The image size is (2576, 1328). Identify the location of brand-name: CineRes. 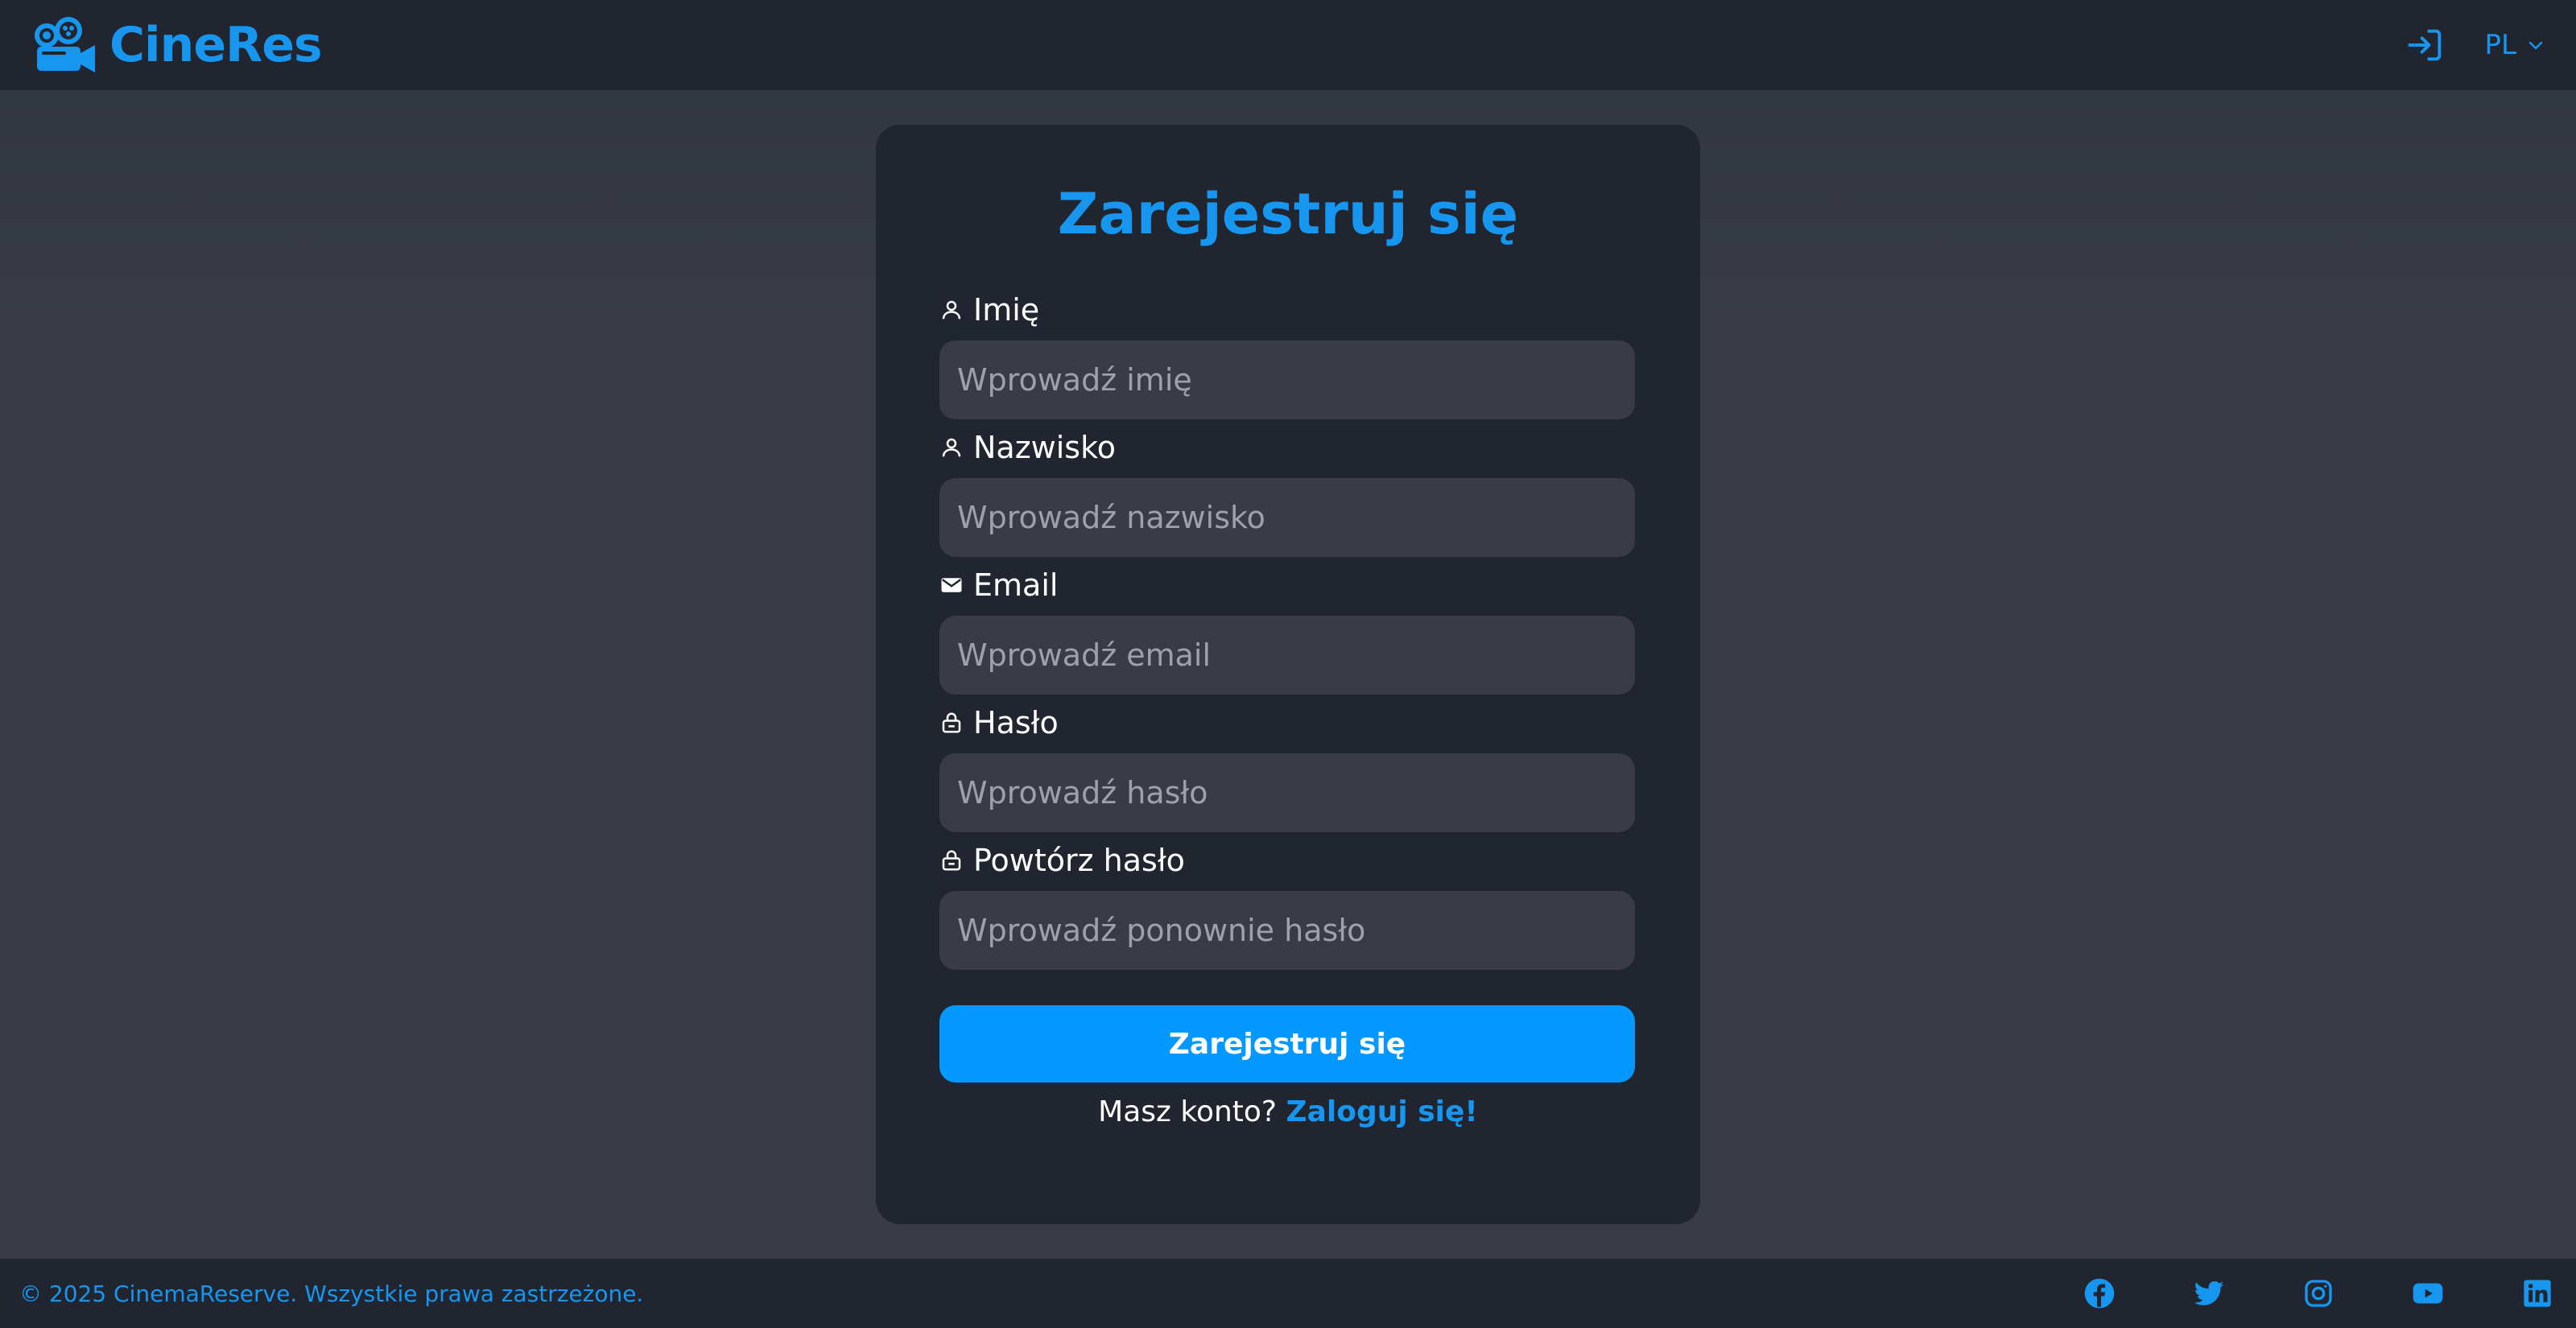
(216, 45).